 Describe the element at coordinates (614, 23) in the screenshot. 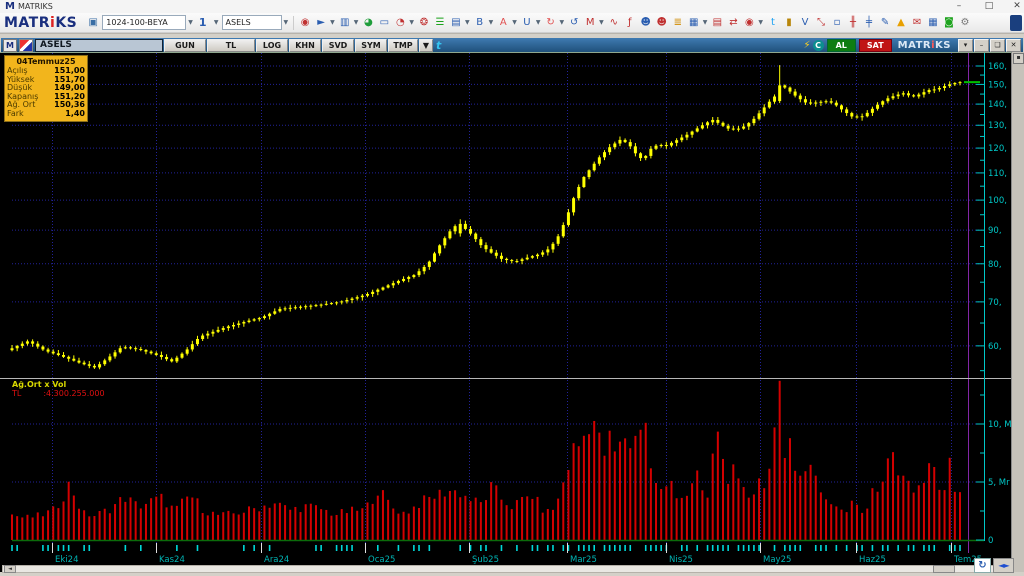

I see `line-chart-icon: ∿` at that location.